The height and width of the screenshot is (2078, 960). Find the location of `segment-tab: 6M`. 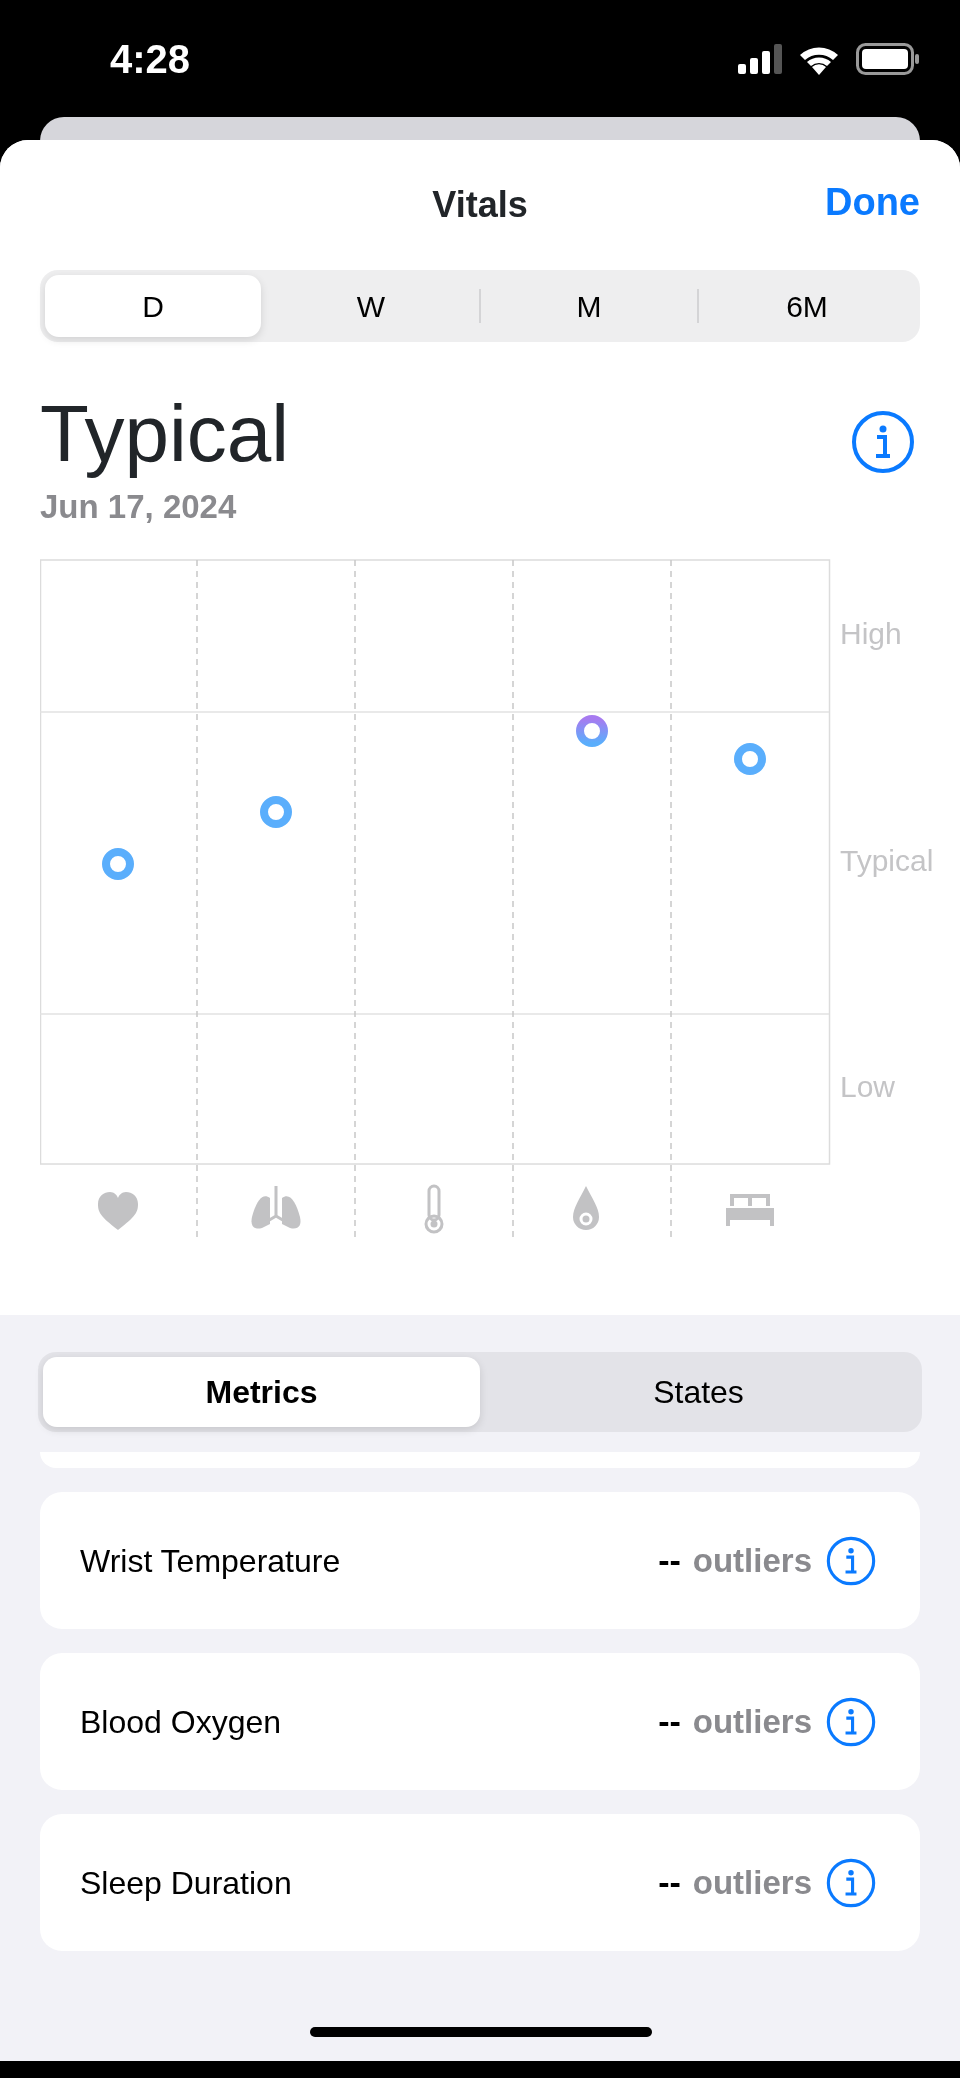

segment-tab: 6M is located at coordinates (807, 306).